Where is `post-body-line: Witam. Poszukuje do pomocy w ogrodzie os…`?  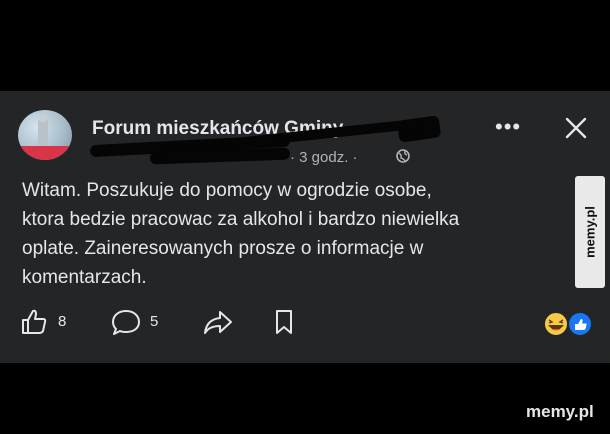 post-body-line: Witam. Poszukuje do pomocy w ogrodzie os… is located at coordinates (227, 190).